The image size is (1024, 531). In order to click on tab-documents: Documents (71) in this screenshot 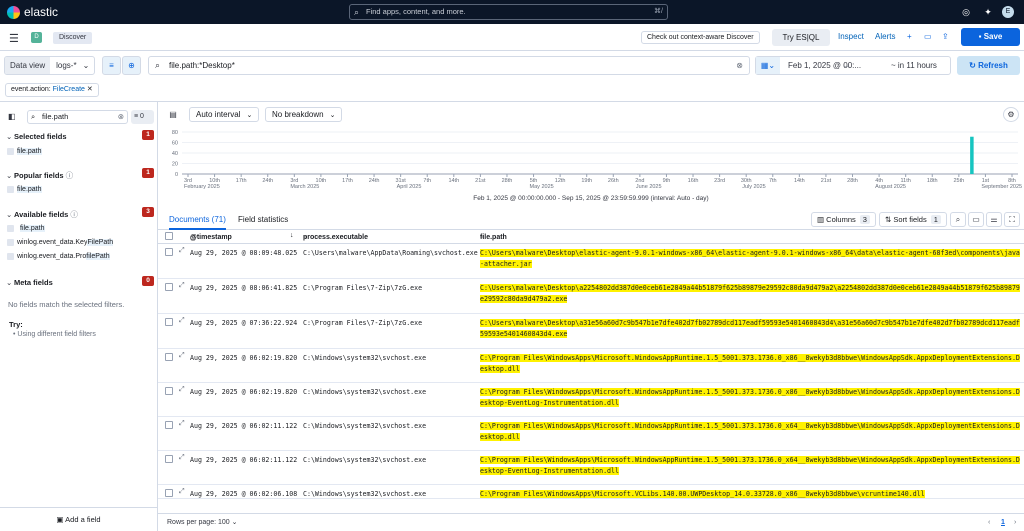, I will do `click(197, 222)`.